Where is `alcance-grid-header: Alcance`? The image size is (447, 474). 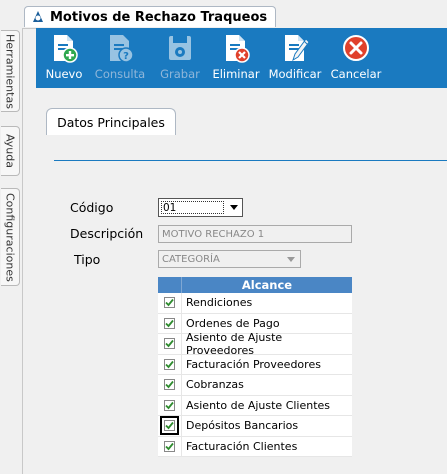 alcance-grid-header: Alcance is located at coordinates (255, 285).